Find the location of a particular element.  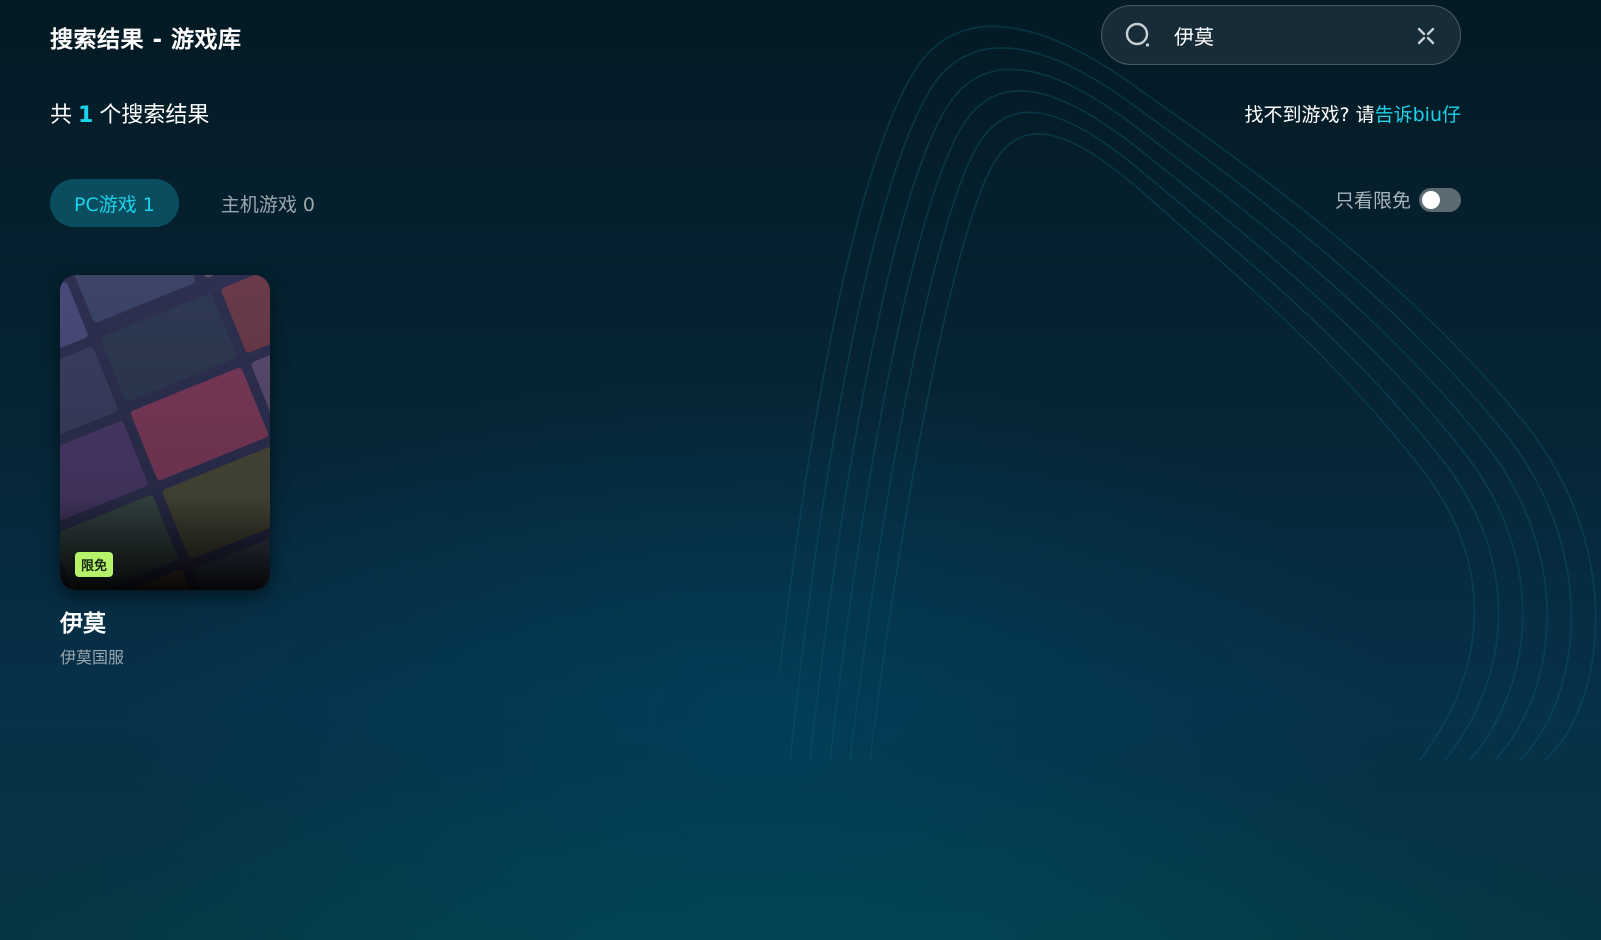

search-icon is located at coordinates (1137, 34).